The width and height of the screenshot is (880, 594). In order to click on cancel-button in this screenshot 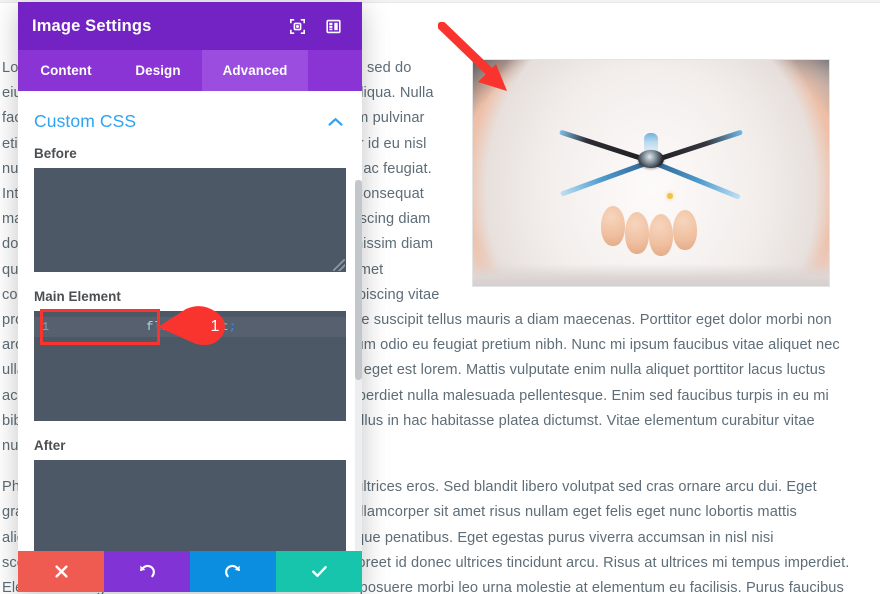, I will do `click(61, 571)`.